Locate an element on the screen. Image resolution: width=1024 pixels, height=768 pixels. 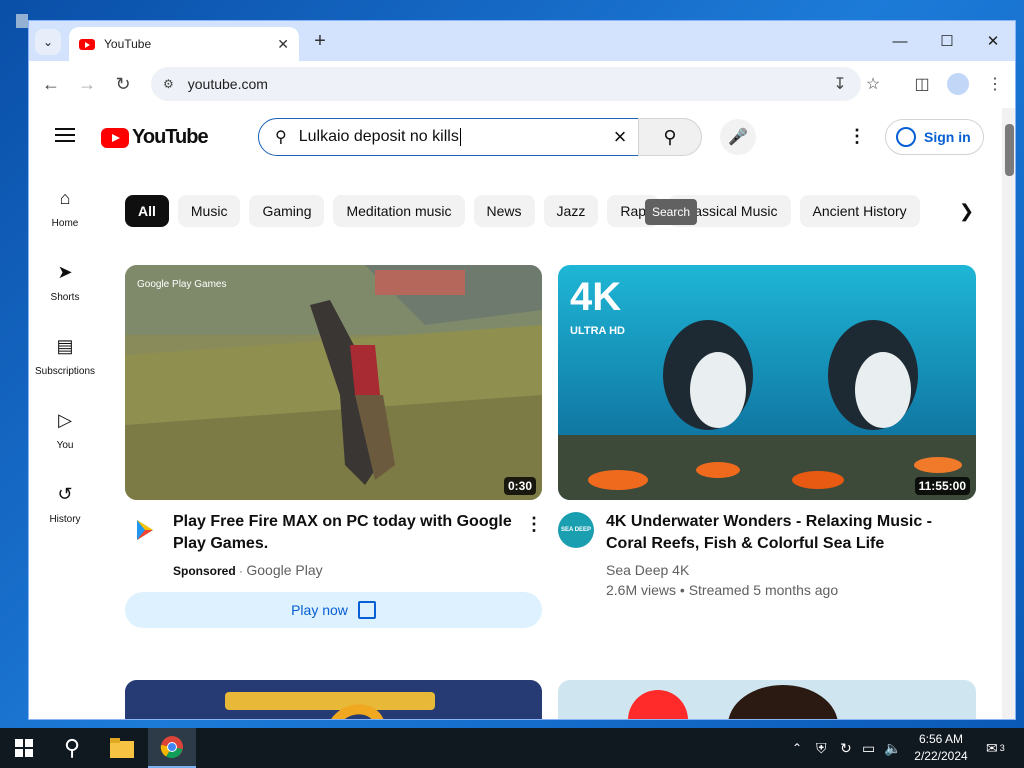
forward-button: → is located at coordinates (87, 84).